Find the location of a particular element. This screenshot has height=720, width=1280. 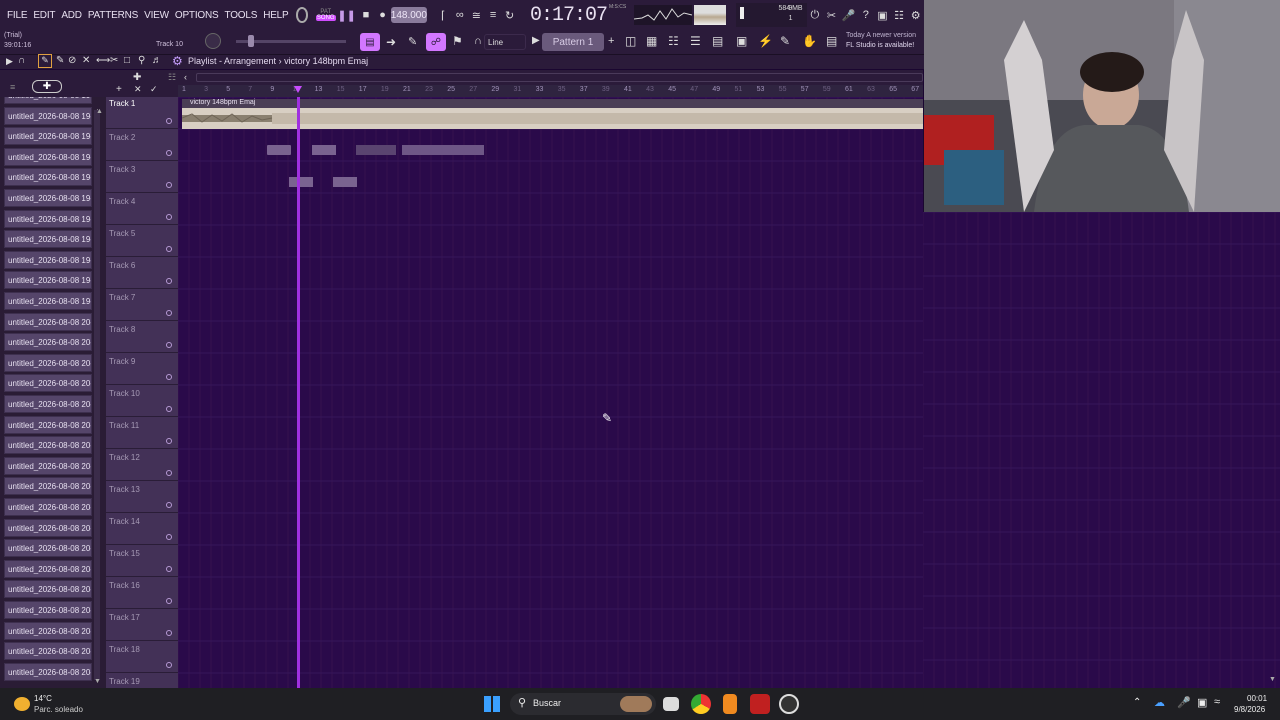

menu-help: HELP is located at coordinates (275, 15).